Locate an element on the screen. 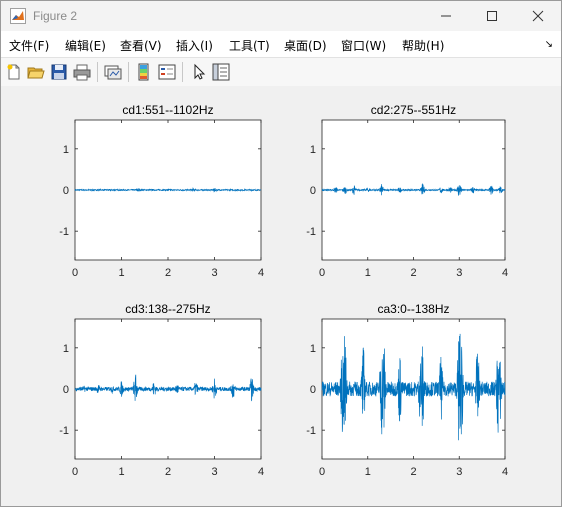  menu-edit: 编辑(E) is located at coordinates (85, 45).